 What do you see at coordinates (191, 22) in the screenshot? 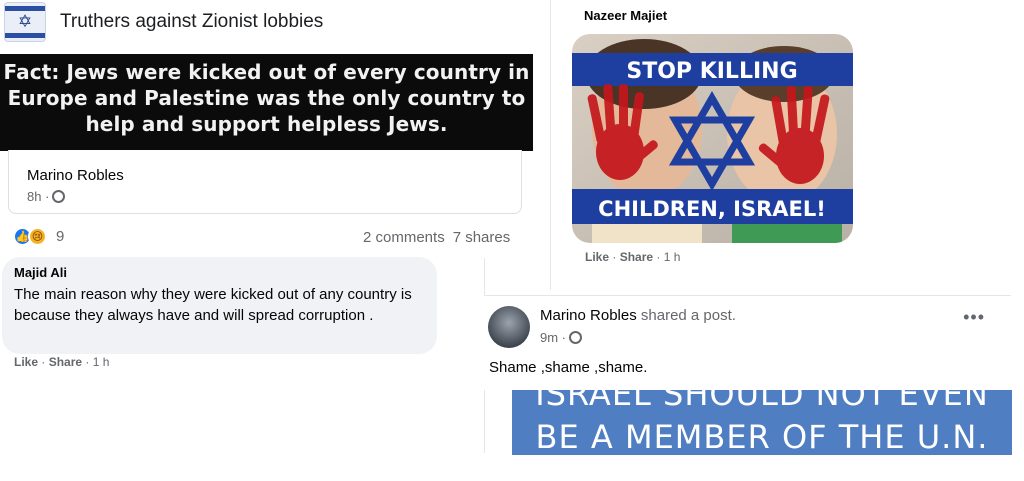
I see `group-name: Truthers against Zionist lobbies` at bounding box center [191, 22].